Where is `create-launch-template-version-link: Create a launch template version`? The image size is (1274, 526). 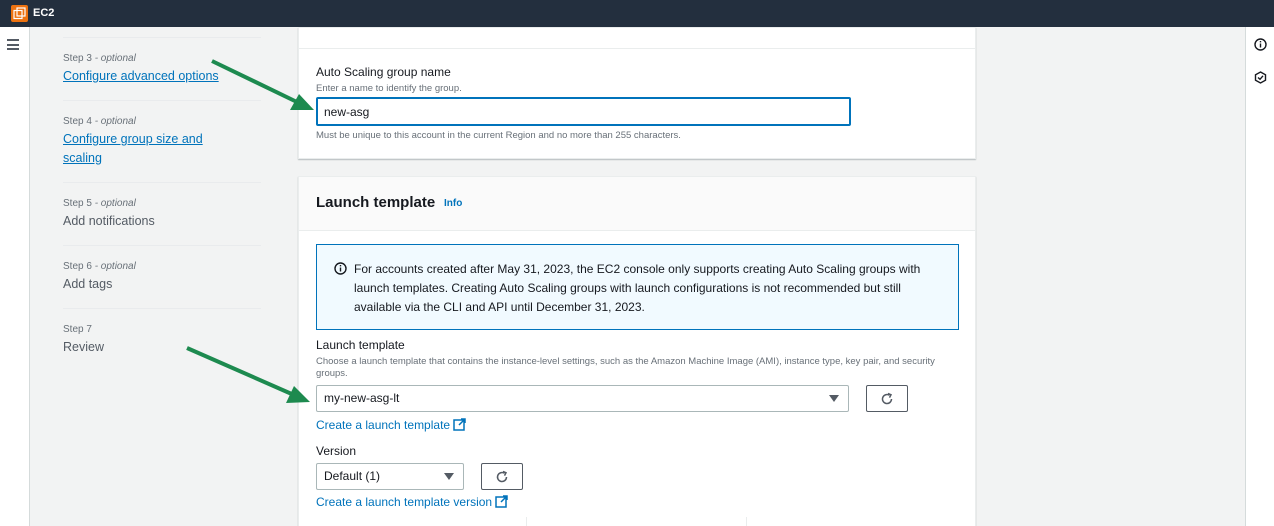
create-launch-template-version-link: Create a launch template version is located at coordinates (412, 502).